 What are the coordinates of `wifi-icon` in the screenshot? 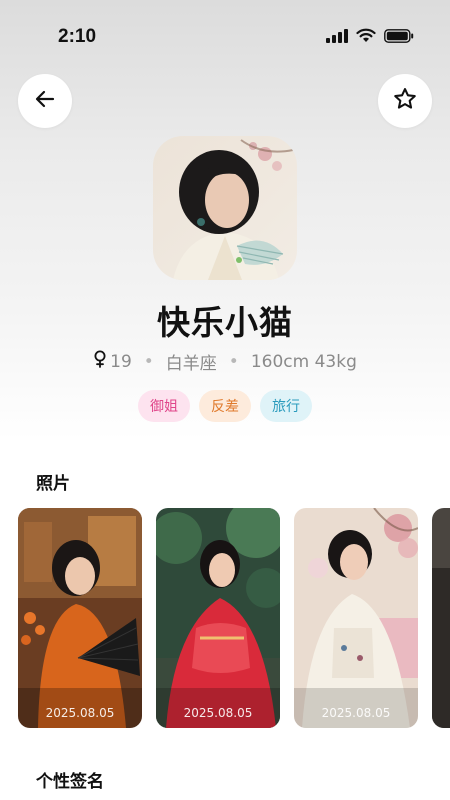 It's located at (366, 37).